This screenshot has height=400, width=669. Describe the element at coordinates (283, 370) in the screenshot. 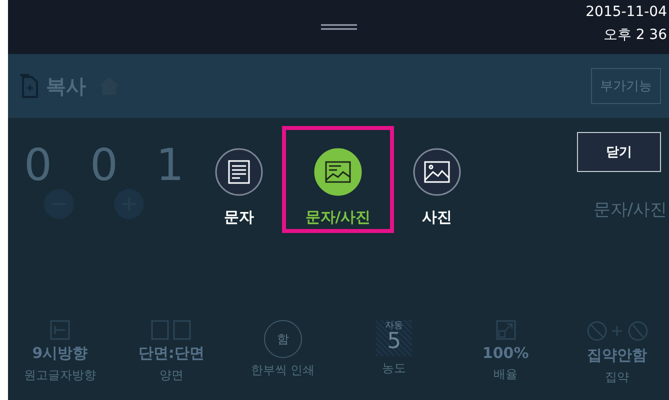

I see `setting-label: 한부씩 인쇄` at that location.